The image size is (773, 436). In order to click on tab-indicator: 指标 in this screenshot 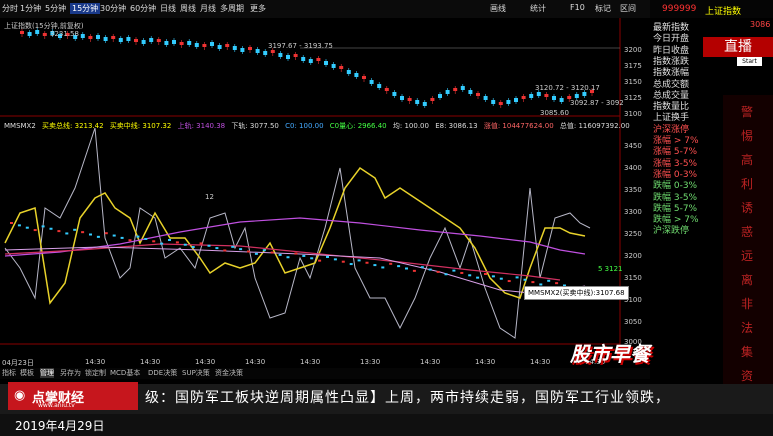, I will do `click(9, 373)`.